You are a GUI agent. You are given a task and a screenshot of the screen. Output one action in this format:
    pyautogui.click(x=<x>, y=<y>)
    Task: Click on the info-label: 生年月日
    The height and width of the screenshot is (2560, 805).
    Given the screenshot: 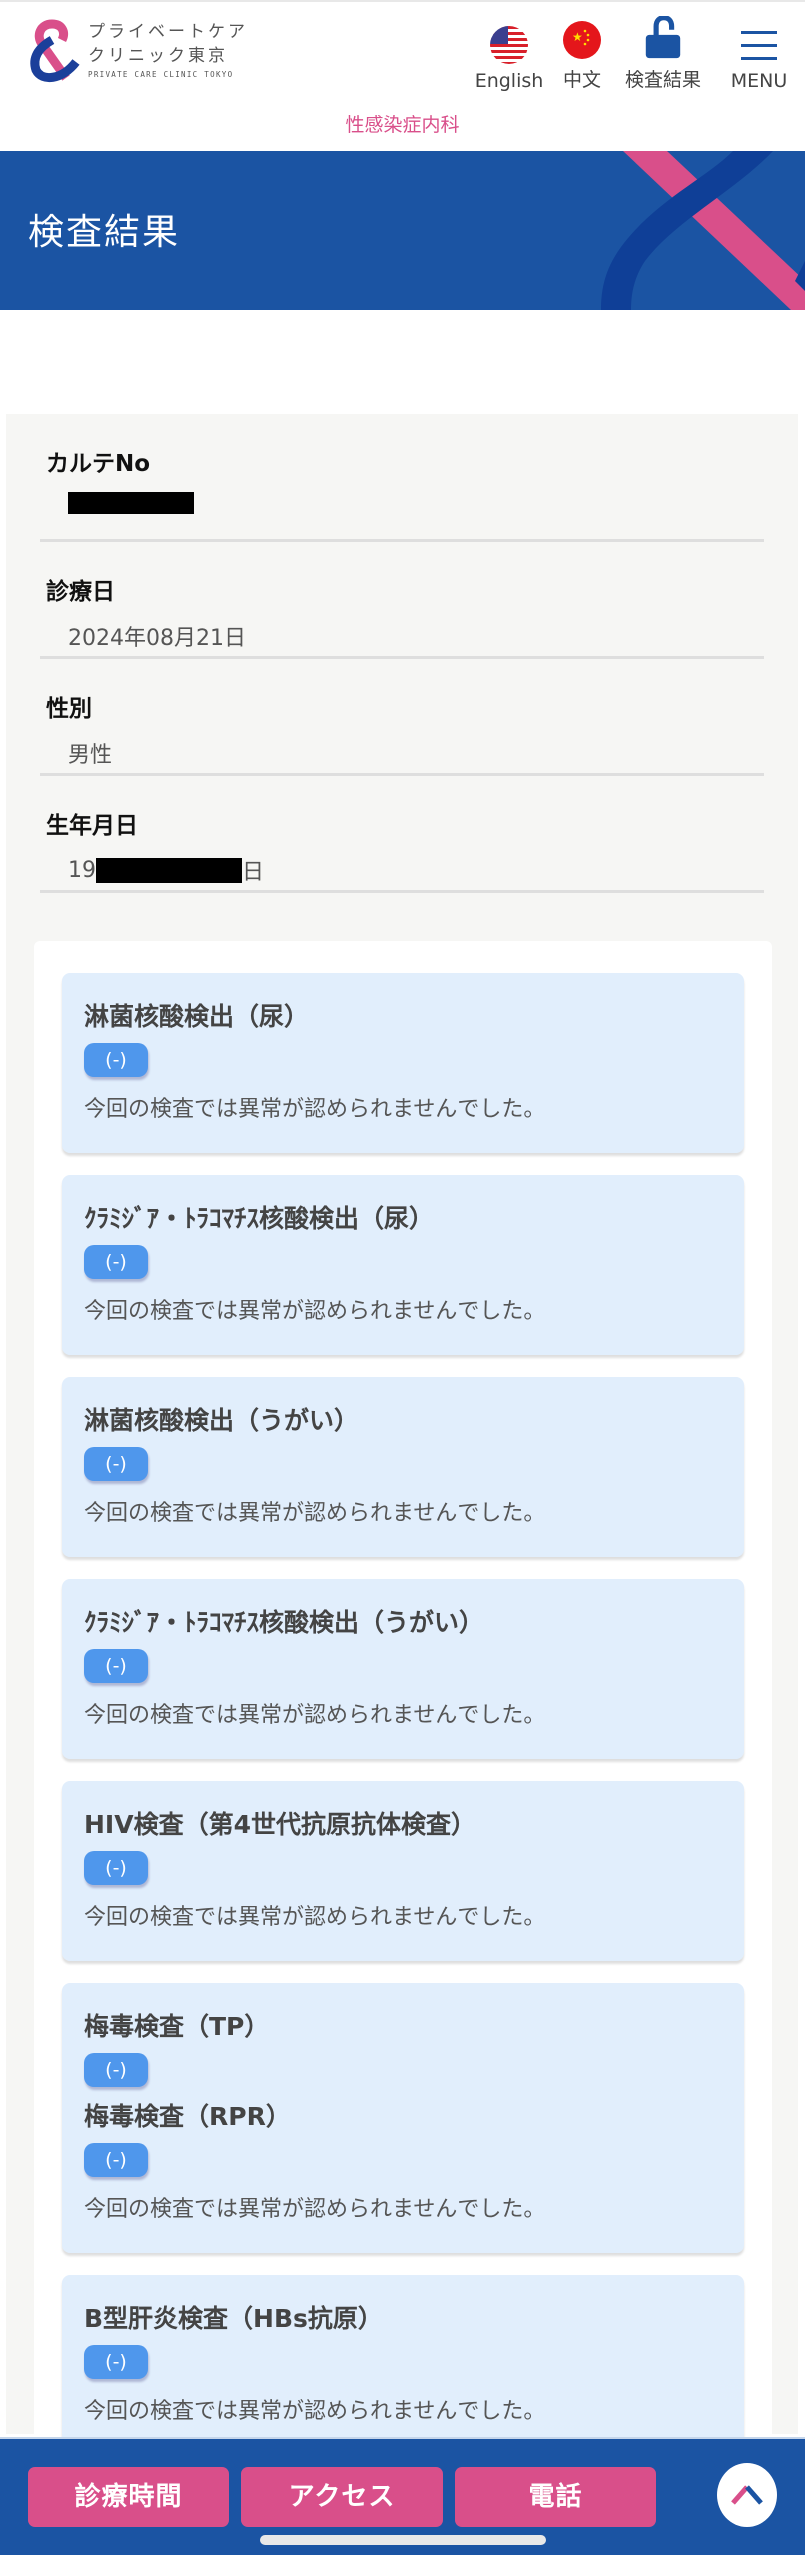 What is the action you would take?
    pyautogui.click(x=92, y=826)
    